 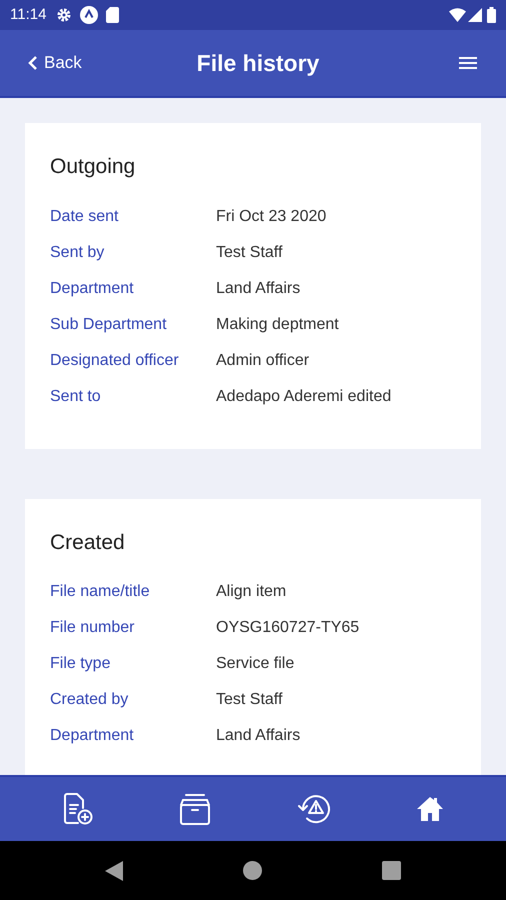 I want to click on field-label: File number, so click(x=93, y=628).